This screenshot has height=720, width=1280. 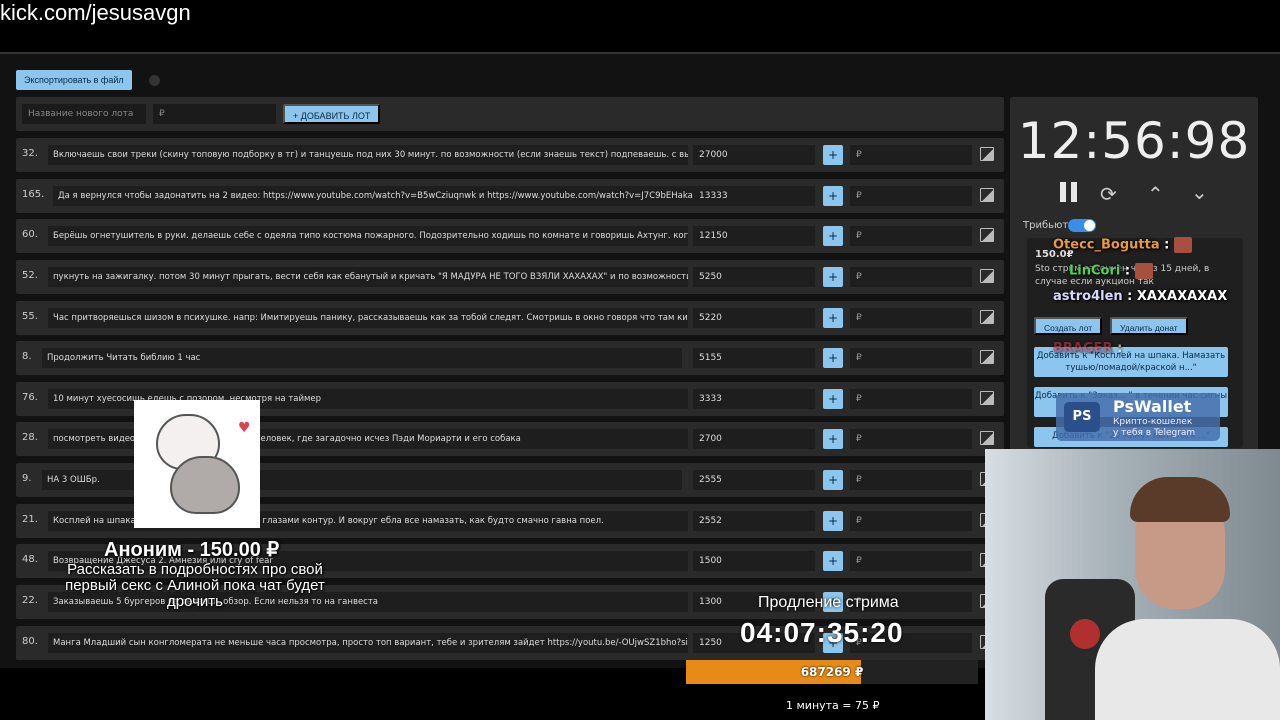 I want to click on lot-number: 52., so click(x=30, y=275).